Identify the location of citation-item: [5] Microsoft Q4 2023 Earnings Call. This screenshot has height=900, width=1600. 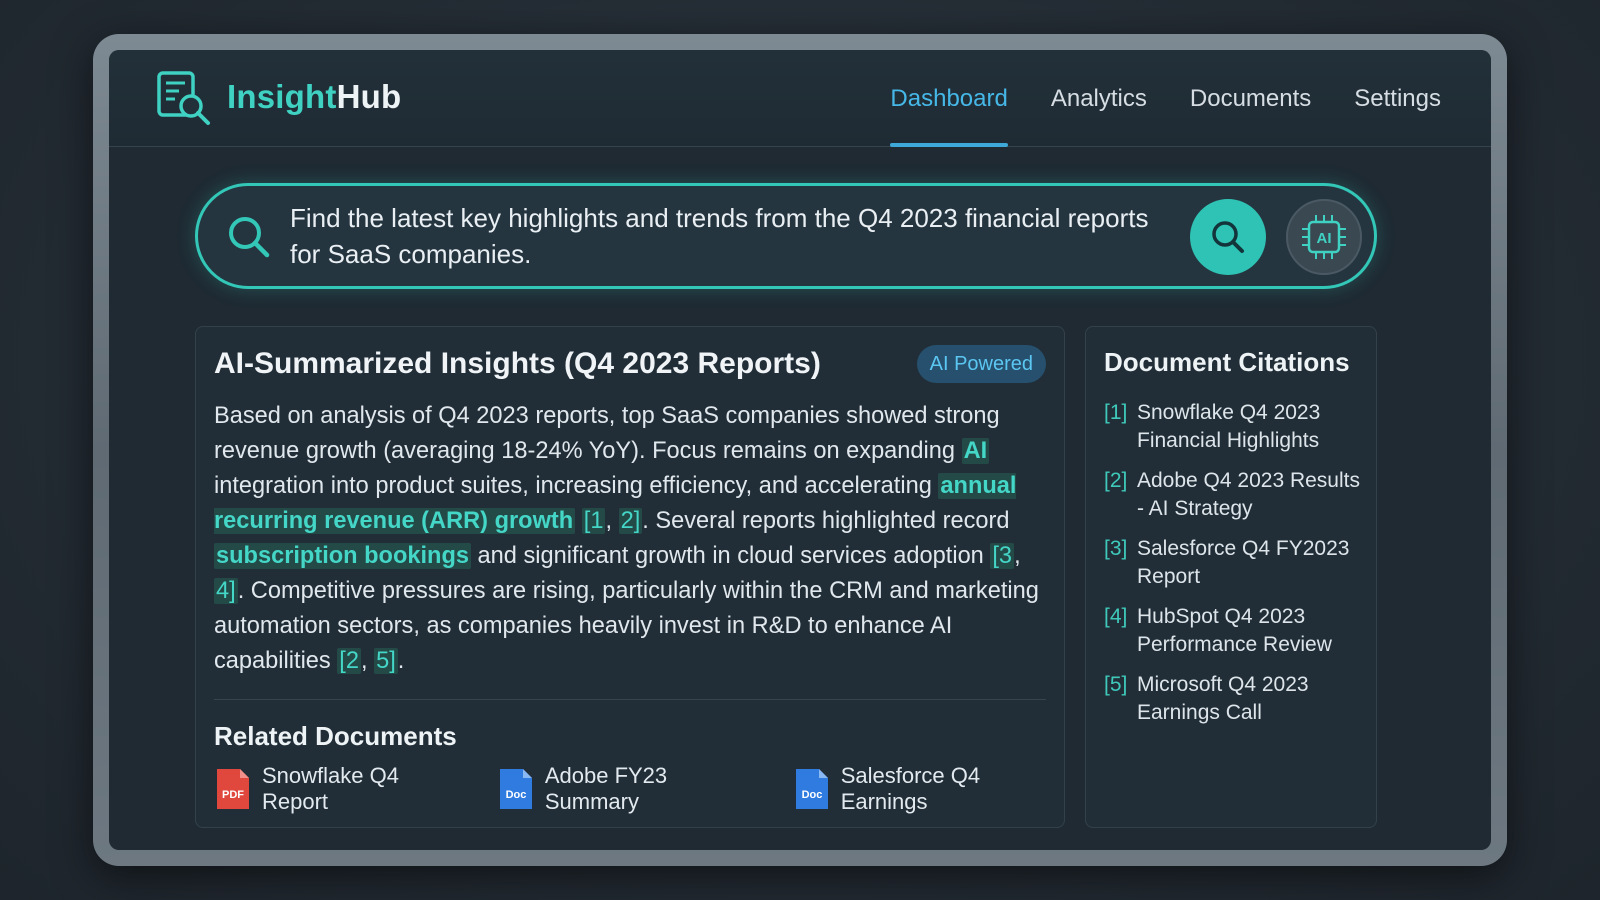
(1235, 699).